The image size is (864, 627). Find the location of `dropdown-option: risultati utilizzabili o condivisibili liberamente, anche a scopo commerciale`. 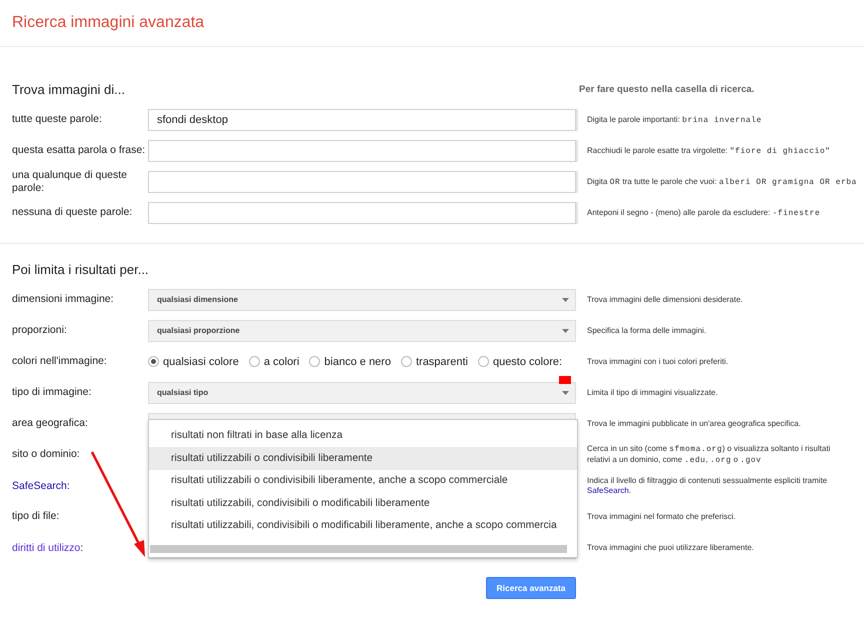

dropdown-option: risultati utilizzabili o condivisibili liberamente, anche a scopo commerciale is located at coordinates (363, 481).